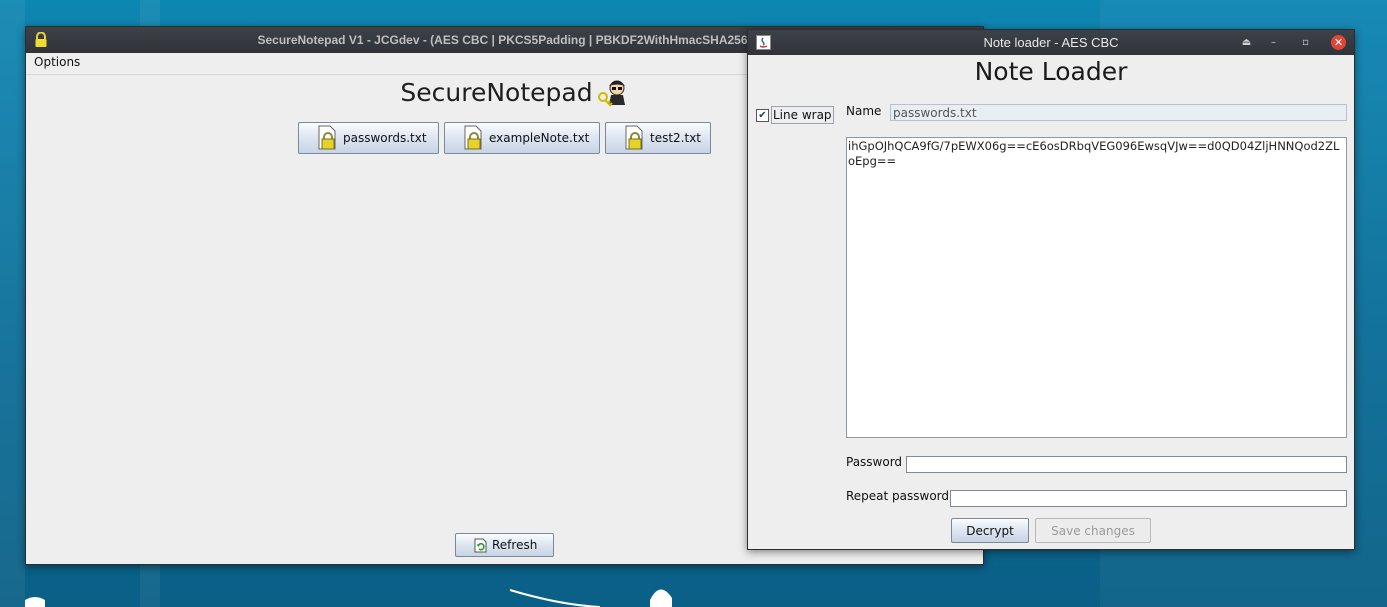 The height and width of the screenshot is (607, 1387). What do you see at coordinates (898, 496) in the screenshot?
I see `repeat-password-label: Repeat password` at bounding box center [898, 496].